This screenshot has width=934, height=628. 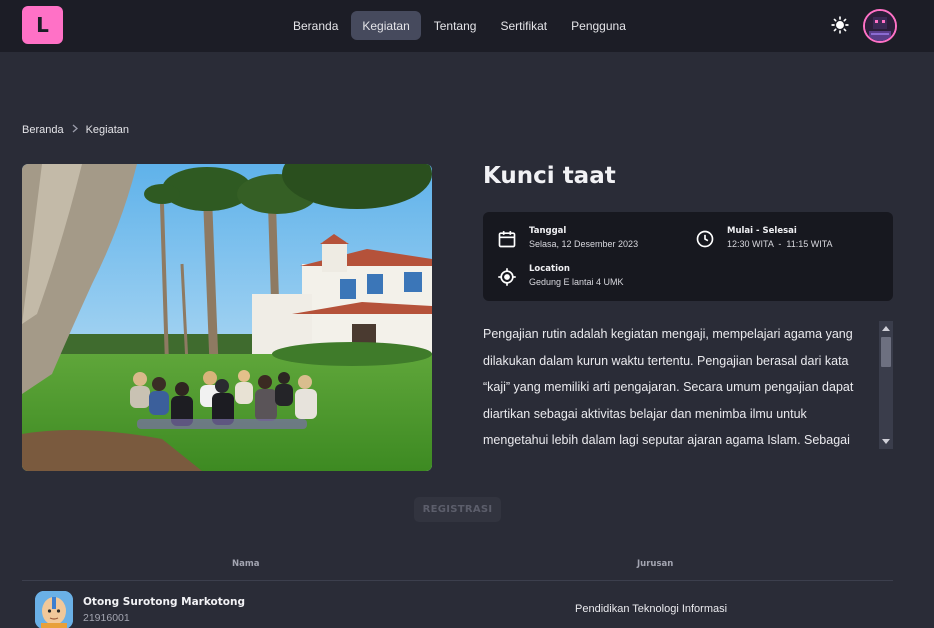 What do you see at coordinates (457, 580) in the screenshot?
I see `table-divider` at bounding box center [457, 580].